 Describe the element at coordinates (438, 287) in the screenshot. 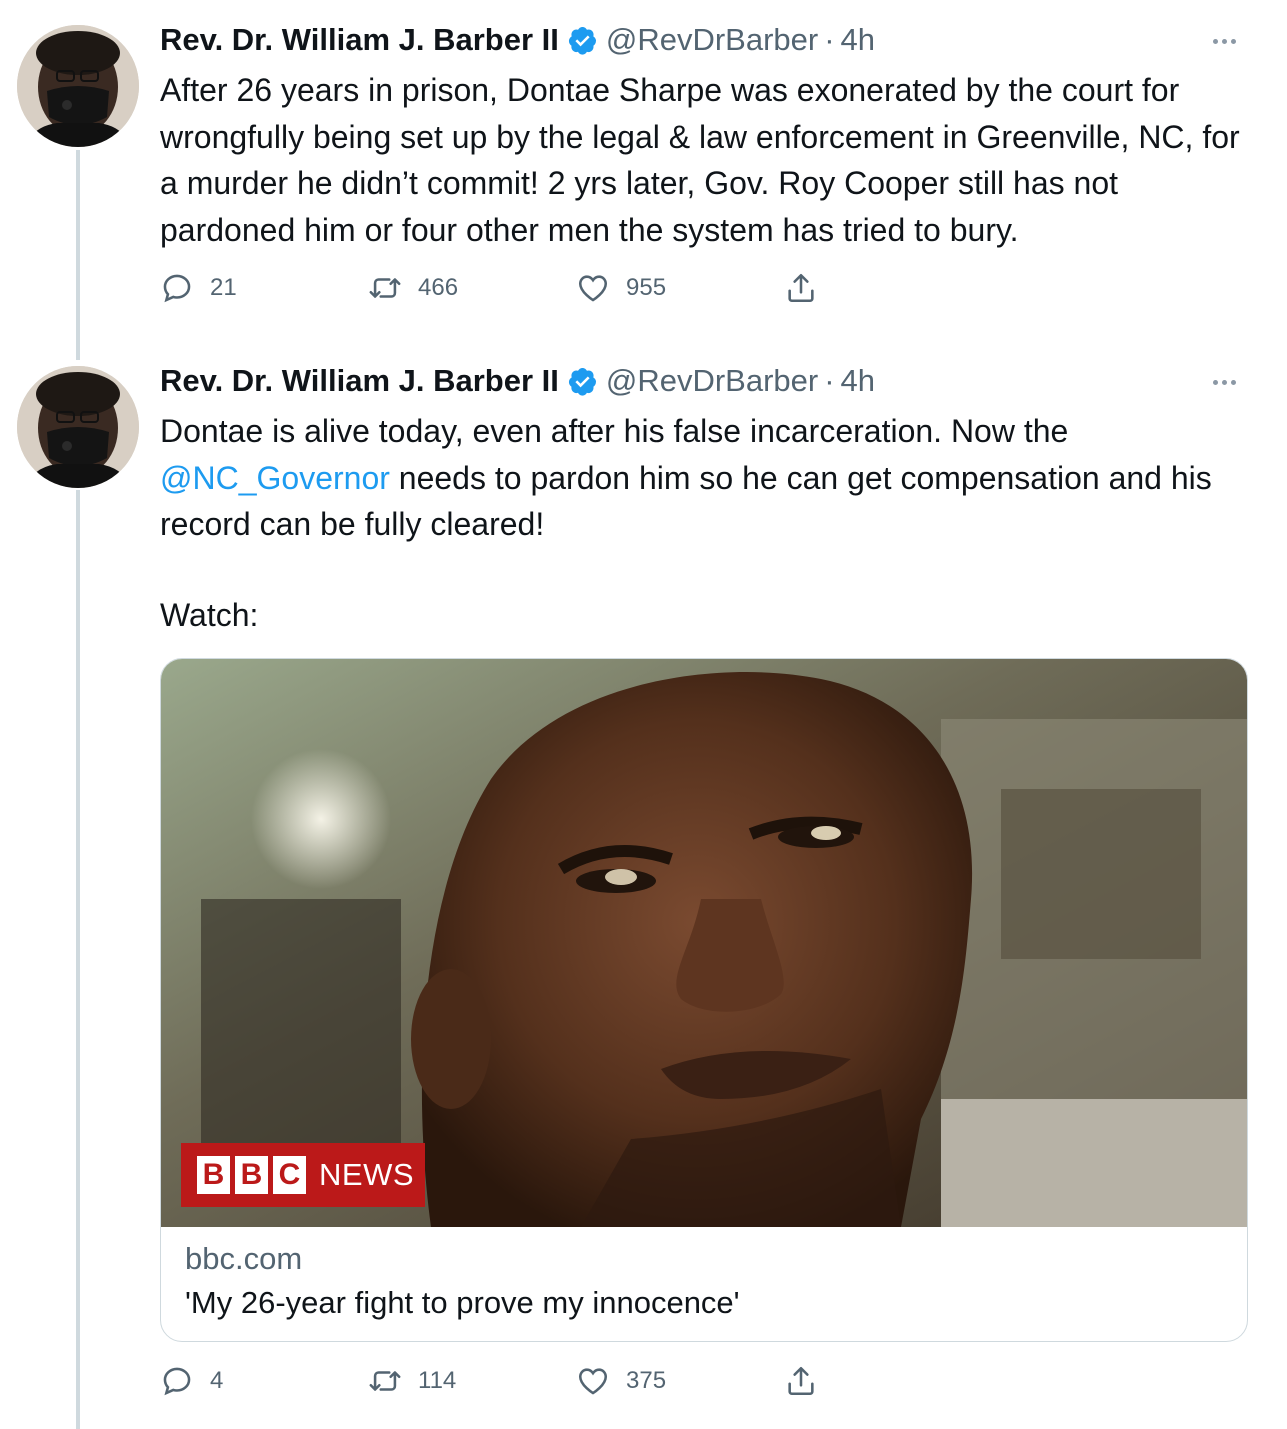

I see `retweet-count: 466` at that location.